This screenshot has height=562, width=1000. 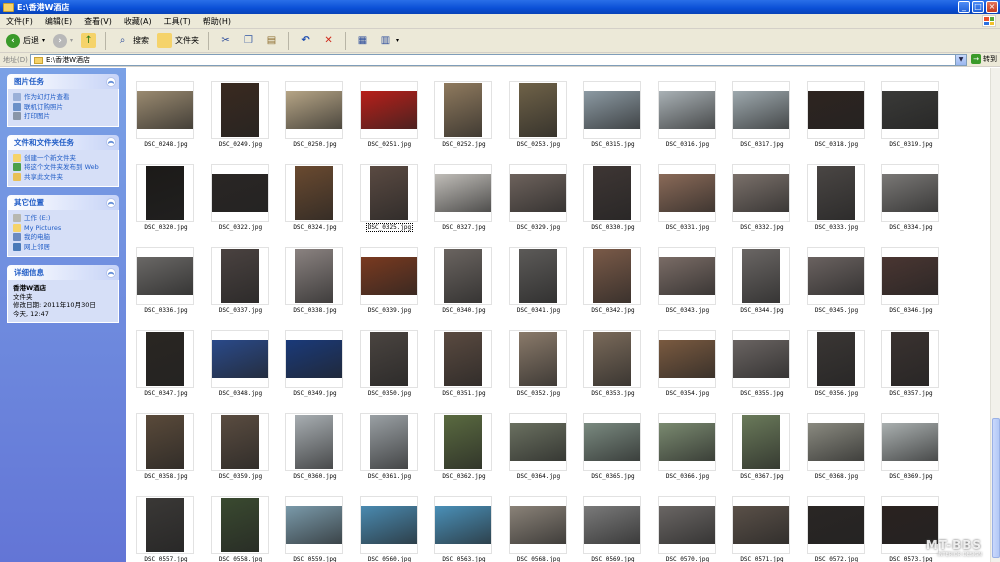 What do you see at coordinates (767, 371) in the screenshot?
I see `thumbnail-item: DSC_0355.jpg` at bounding box center [767, 371].